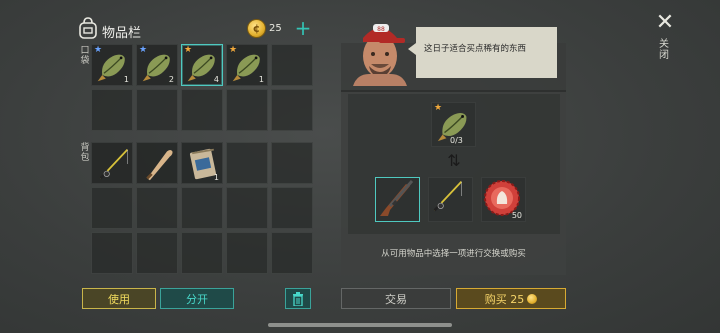 This screenshot has height=333, width=720. Describe the element at coordinates (516, 215) in the screenshot. I see `item-count: 50` at that location.